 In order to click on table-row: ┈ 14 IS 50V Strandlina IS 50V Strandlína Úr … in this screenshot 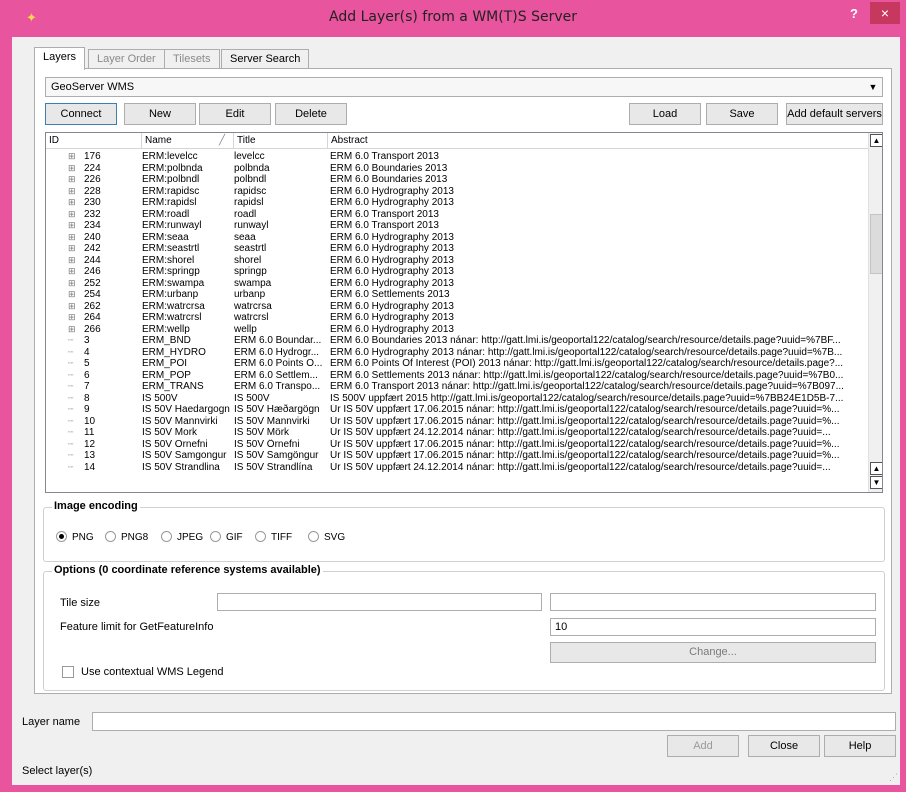, I will do `click(457, 468)`.